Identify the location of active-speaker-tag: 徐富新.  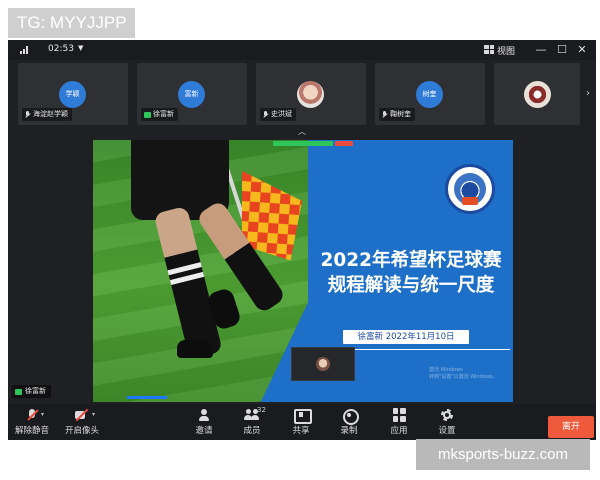
(31, 391).